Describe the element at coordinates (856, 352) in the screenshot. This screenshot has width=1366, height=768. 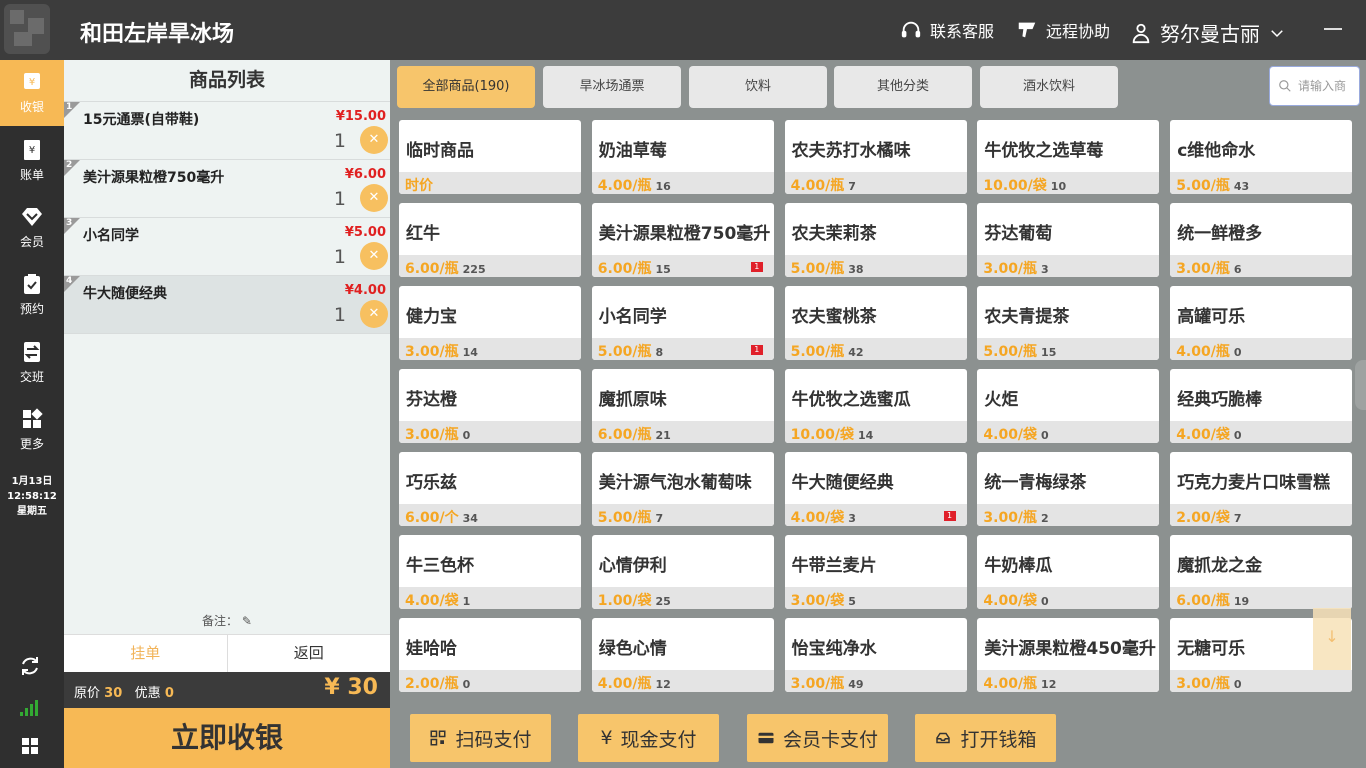
I see `product-stock: 42` at that location.